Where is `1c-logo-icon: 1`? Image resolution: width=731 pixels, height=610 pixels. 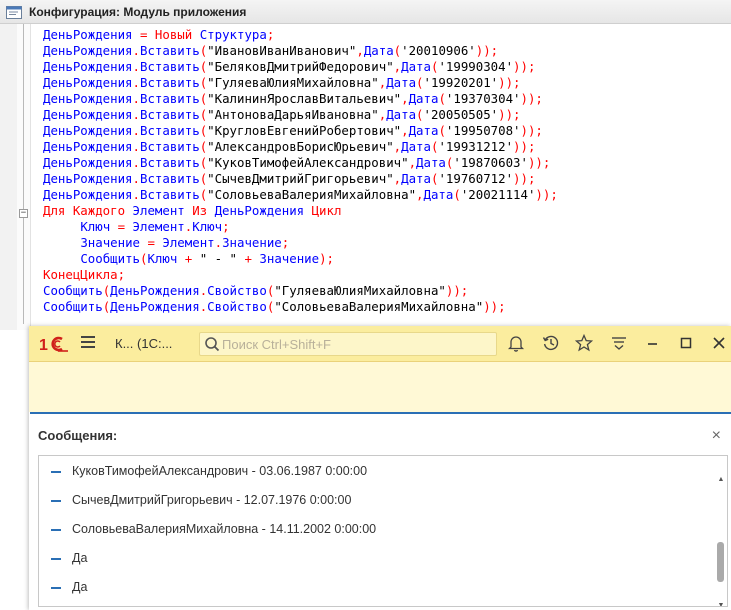
1c-logo-icon: 1 is located at coordinates (53, 344).